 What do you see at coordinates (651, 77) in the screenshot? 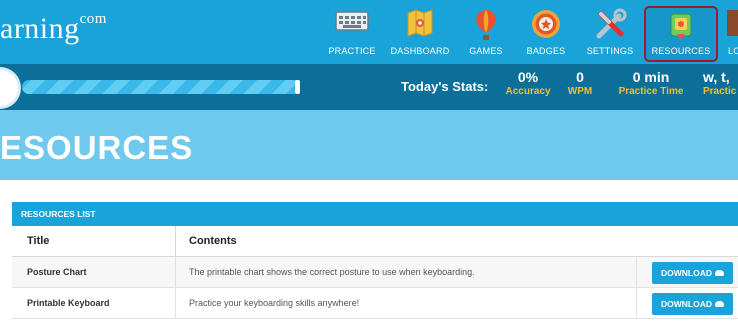
I see `stat-practice-time-value: 0 min` at bounding box center [651, 77].